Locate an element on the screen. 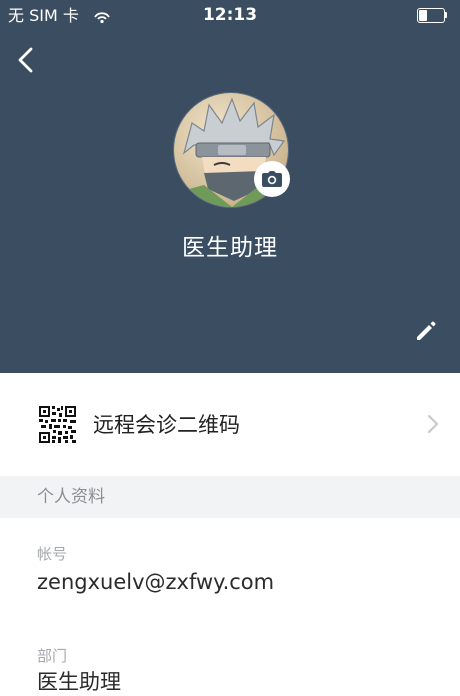 Image resolution: width=460 pixels, height=696 pixels. chevron-left-icon is located at coordinates (25, 60).